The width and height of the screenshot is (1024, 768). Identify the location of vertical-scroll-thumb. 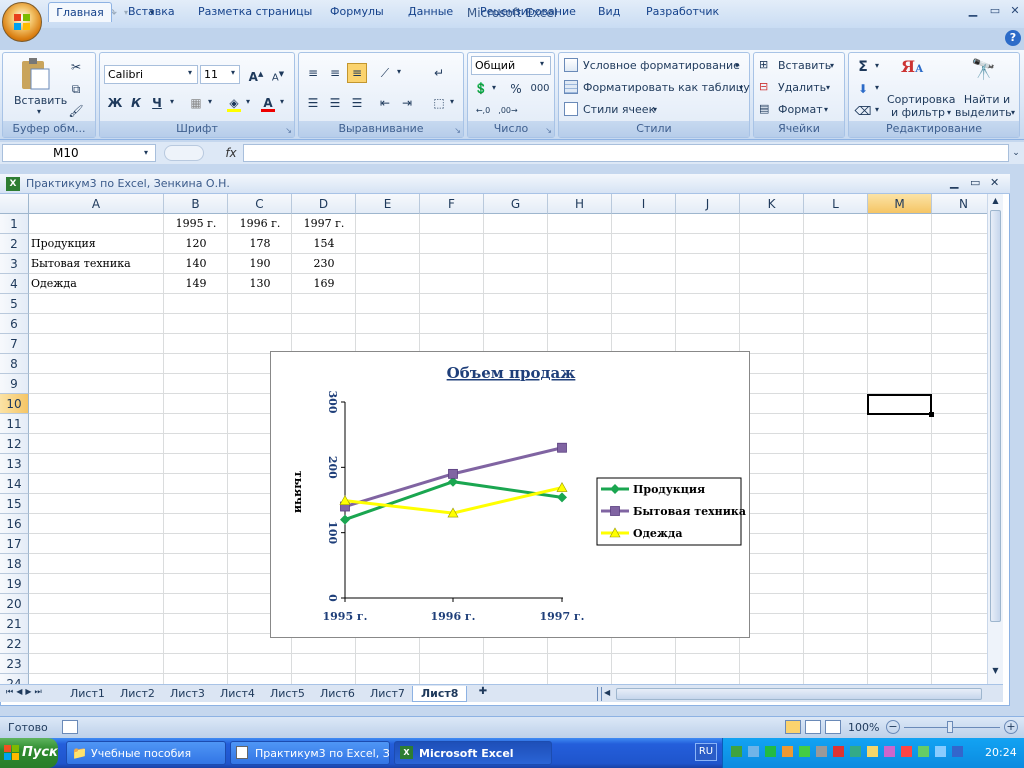
(995, 416).